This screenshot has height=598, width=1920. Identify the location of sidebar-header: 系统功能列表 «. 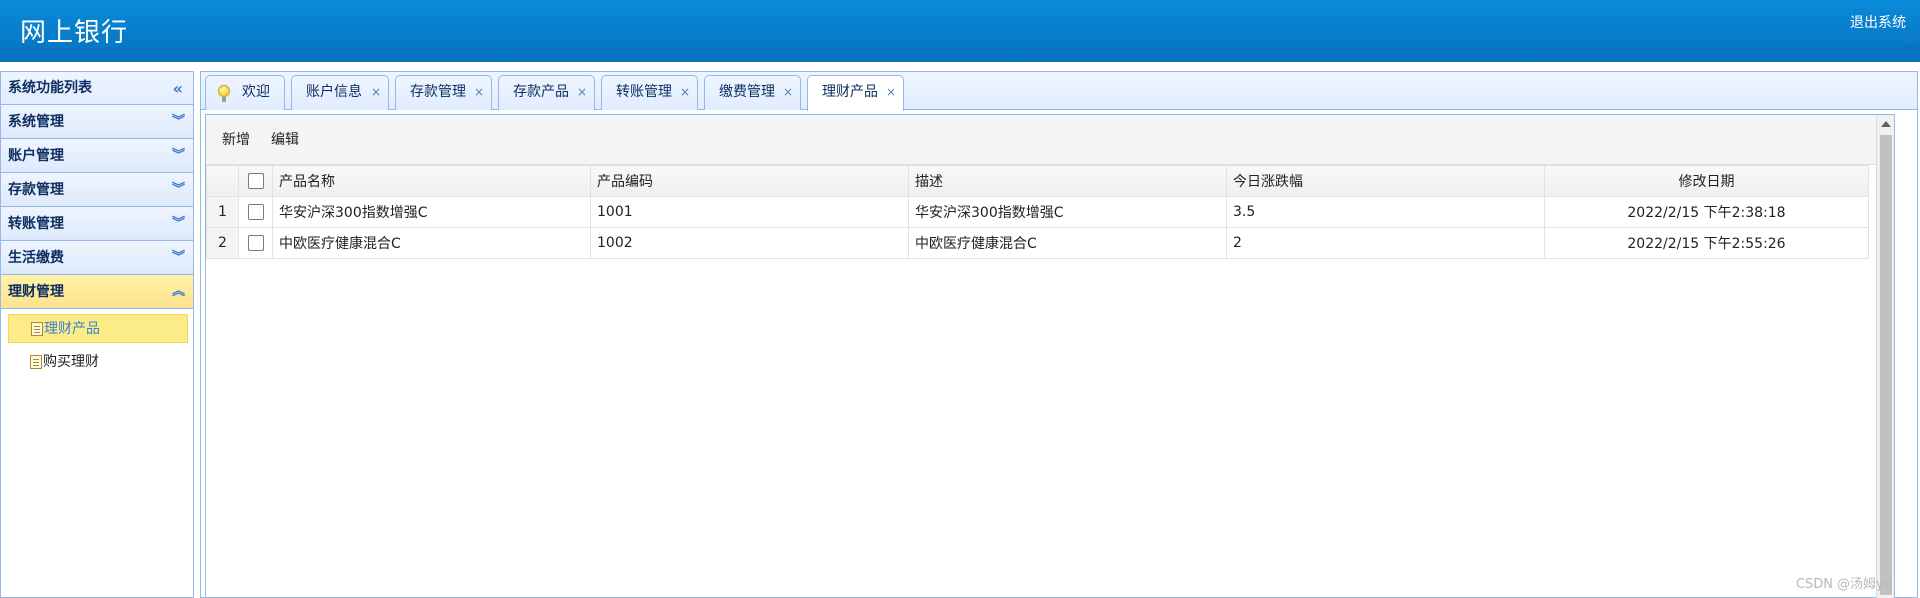
(97, 88).